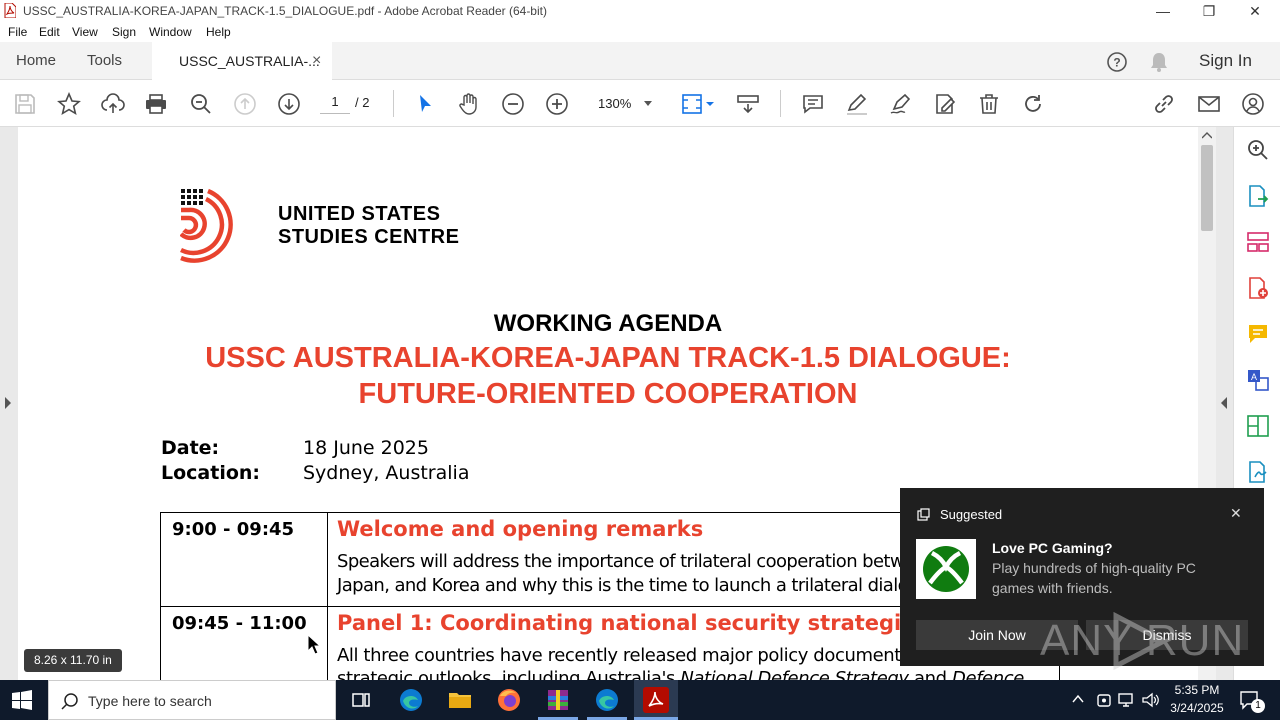 Image resolution: width=1280 pixels, height=720 pixels. Describe the element at coordinates (316, 61) in the screenshot. I see `close-tab-icon: ×` at that location.